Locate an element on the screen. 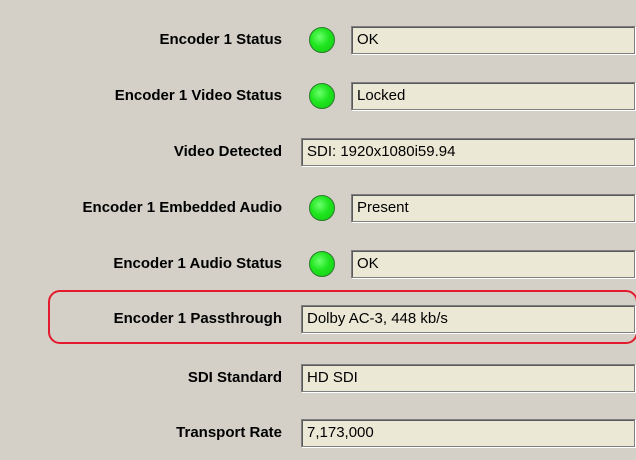 This screenshot has height=460, width=636. row-audio-status: Encoder 1 Audio Status OK is located at coordinates (318, 264).